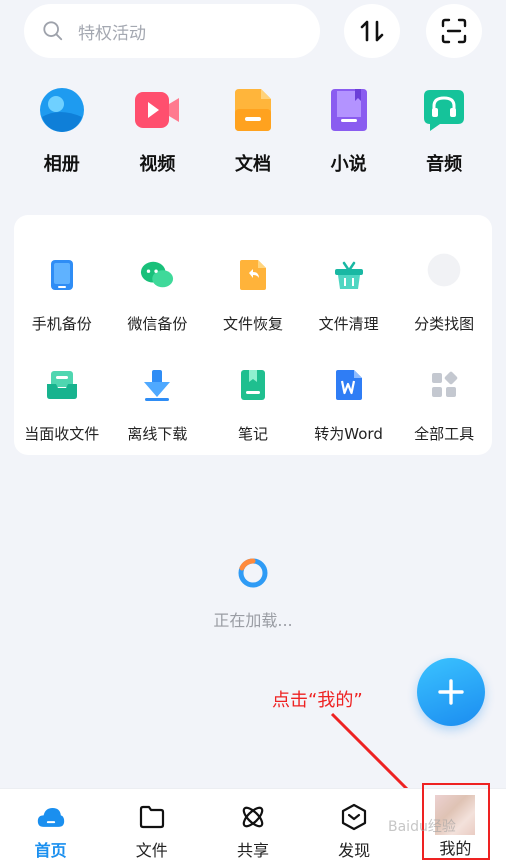 Image resolution: width=506 pixels, height=864 pixels. What do you see at coordinates (349, 385) in the screenshot?
I see `word-doc-icon` at bounding box center [349, 385].